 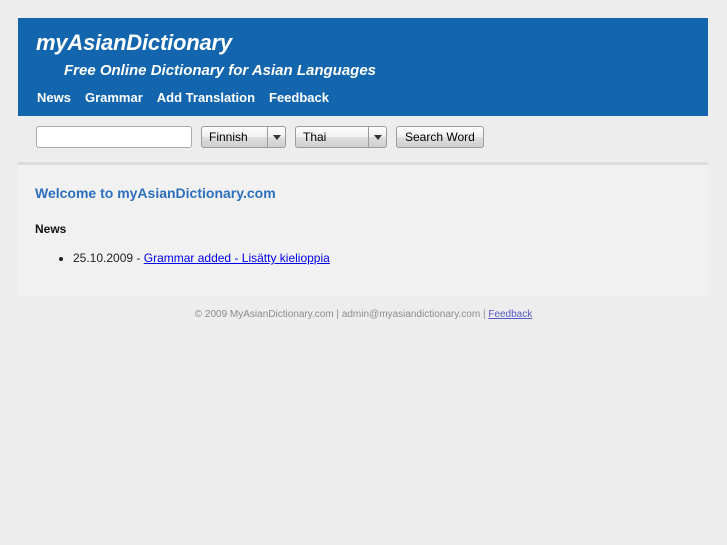 I want to click on search-bar: Finnish Thai Search Word, so click(x=260, y=137).